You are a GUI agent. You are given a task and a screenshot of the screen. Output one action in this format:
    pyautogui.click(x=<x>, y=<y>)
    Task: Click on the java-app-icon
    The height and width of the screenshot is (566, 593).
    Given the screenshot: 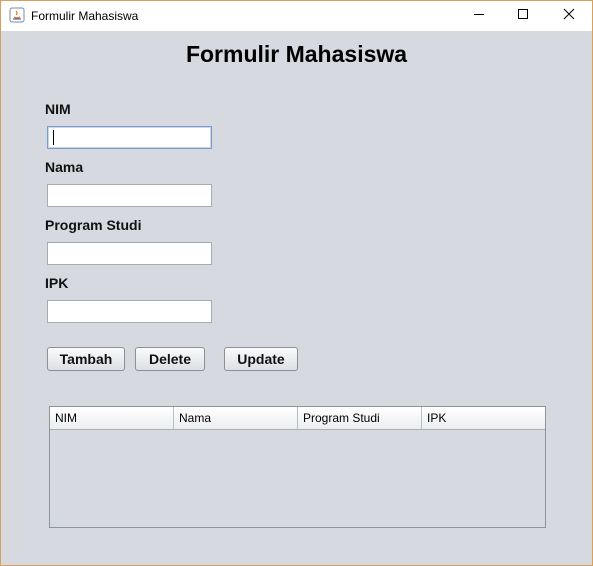 What is the action you would take?
    pyautogui.click(x=17, y=15)
    